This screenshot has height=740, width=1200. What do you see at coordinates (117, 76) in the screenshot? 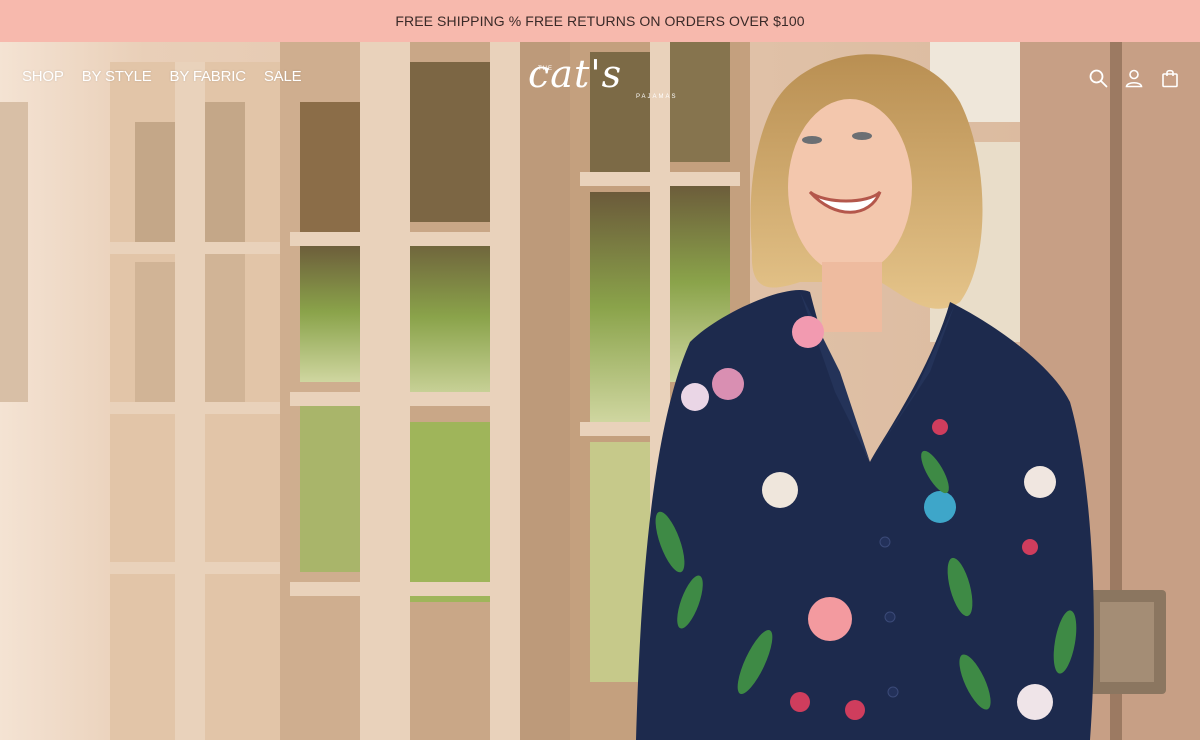
I see `nav-by-style: BY STYLE` at bounding box center [117, 76].